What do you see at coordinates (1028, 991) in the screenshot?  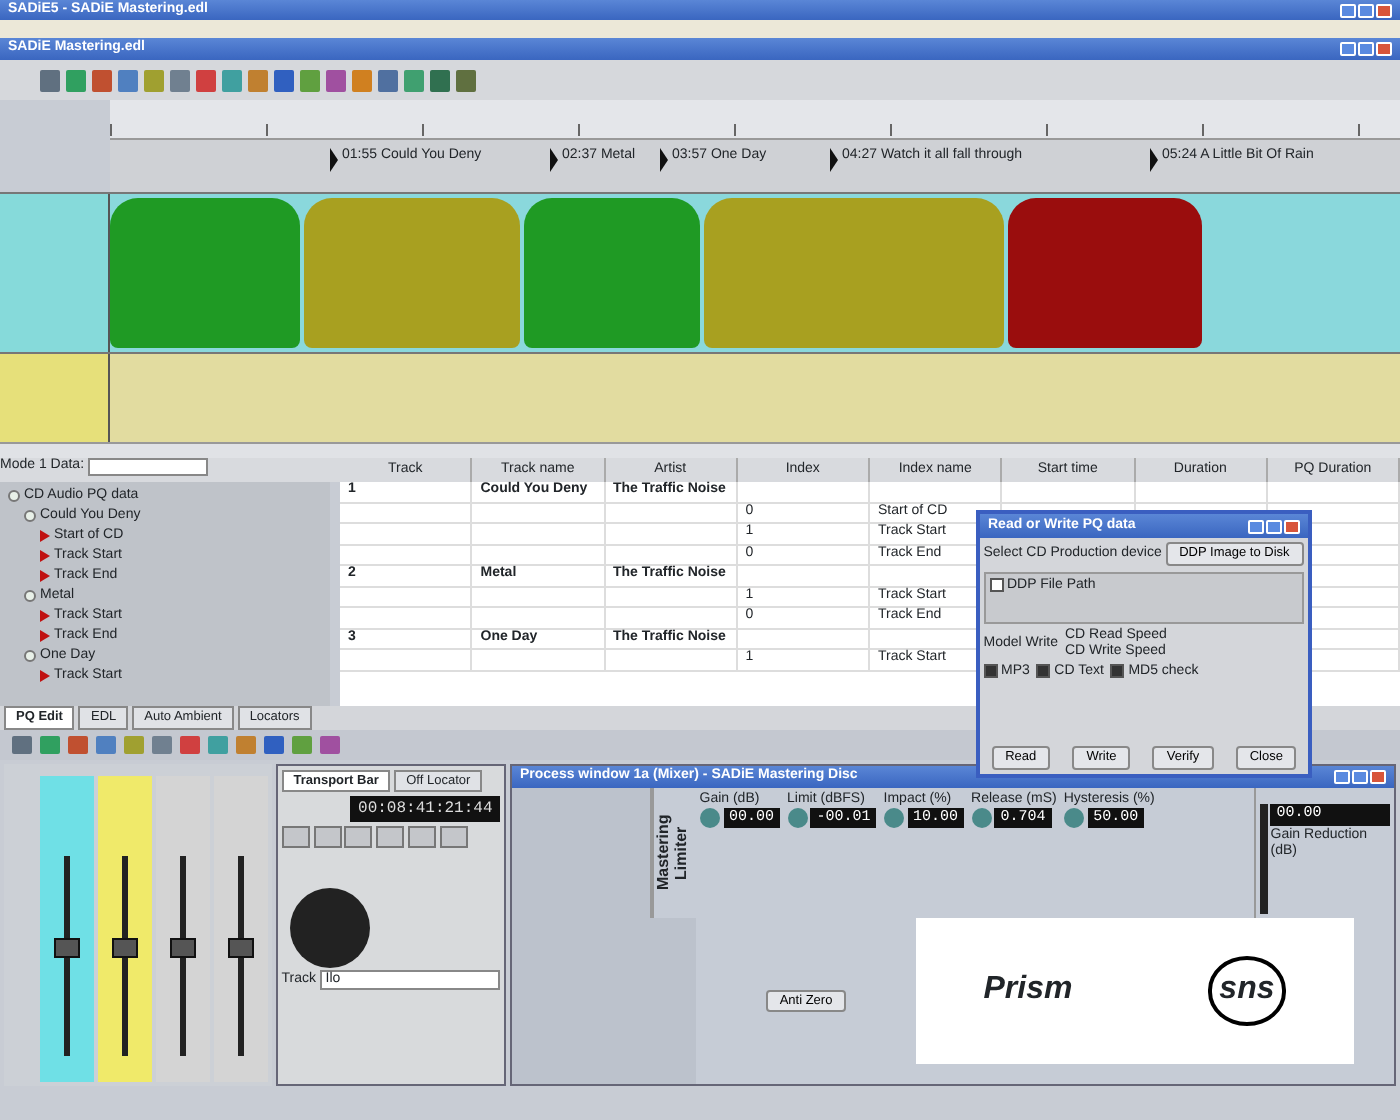 I see `logo-text: Prism` at bounding box center [1028, 991].